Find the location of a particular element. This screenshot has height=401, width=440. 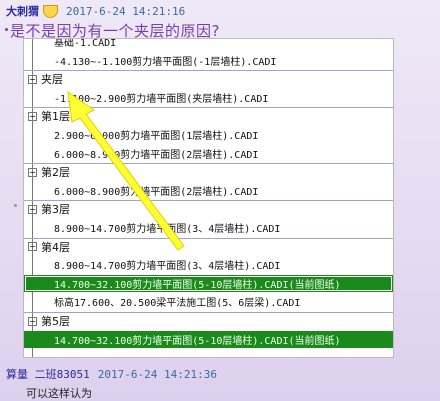

bullet-dot is located at coordinates (15, 205).